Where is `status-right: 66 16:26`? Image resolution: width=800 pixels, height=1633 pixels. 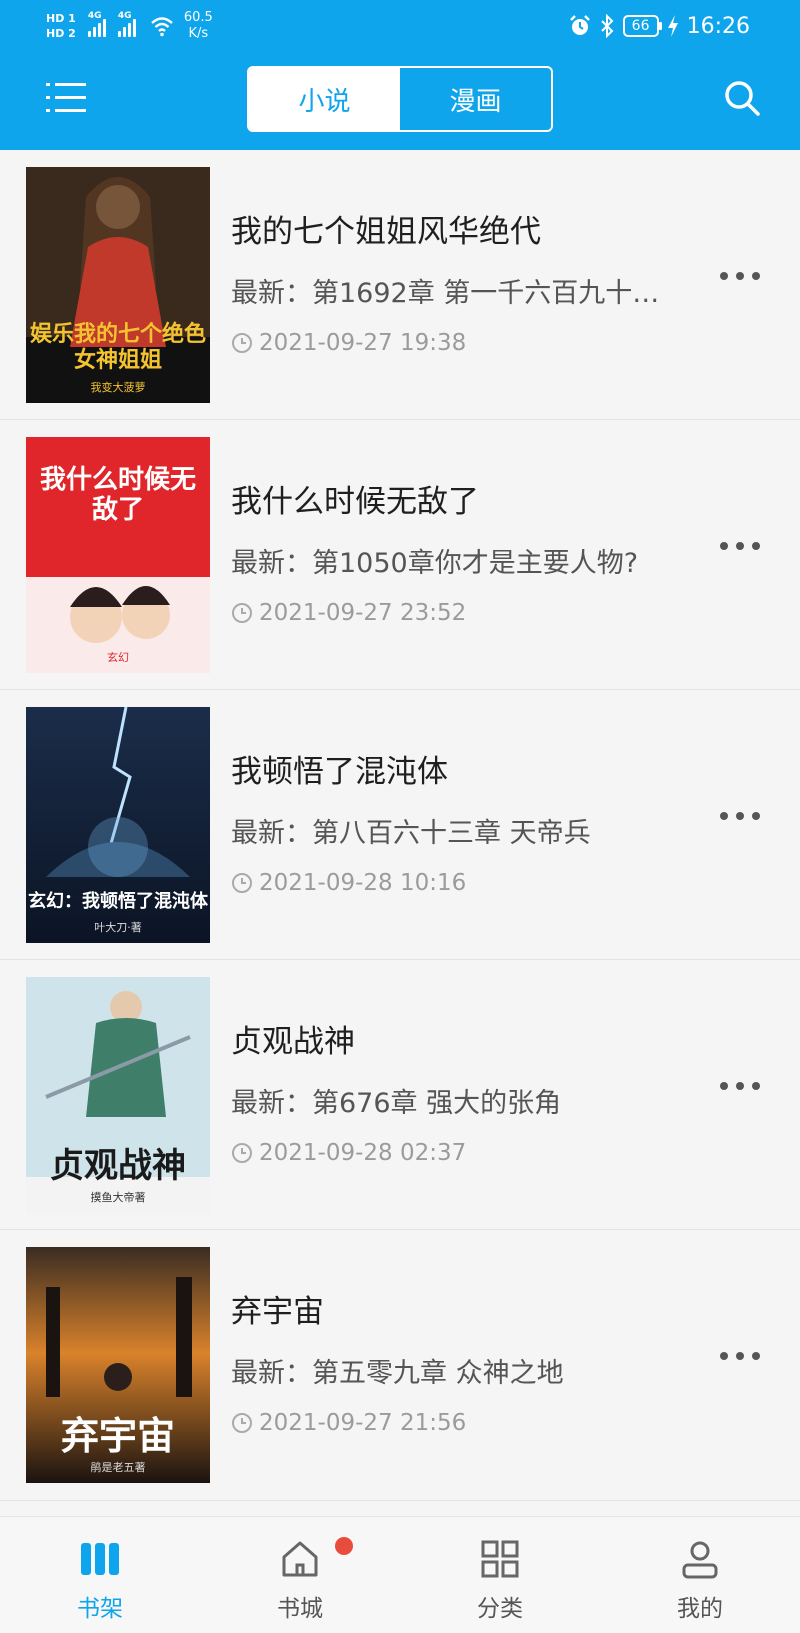
status-right: 66 16:26 is located at coordinates (659, 26).